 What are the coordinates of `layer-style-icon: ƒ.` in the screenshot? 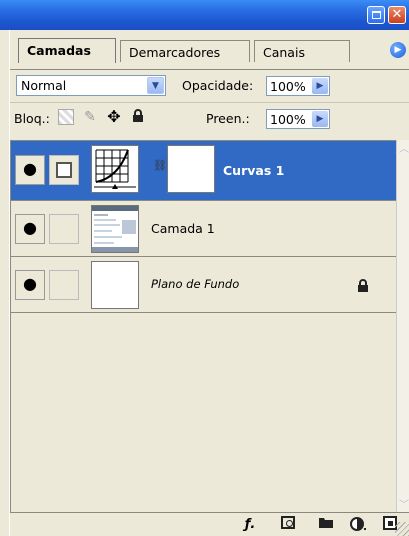 It's located at (250, 525).